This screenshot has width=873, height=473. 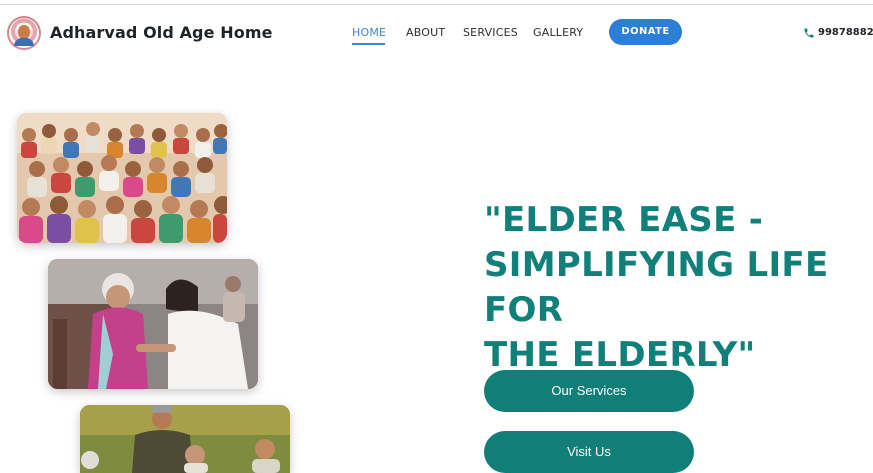 I want to click on window-top-border, so click(x=436, y=4).